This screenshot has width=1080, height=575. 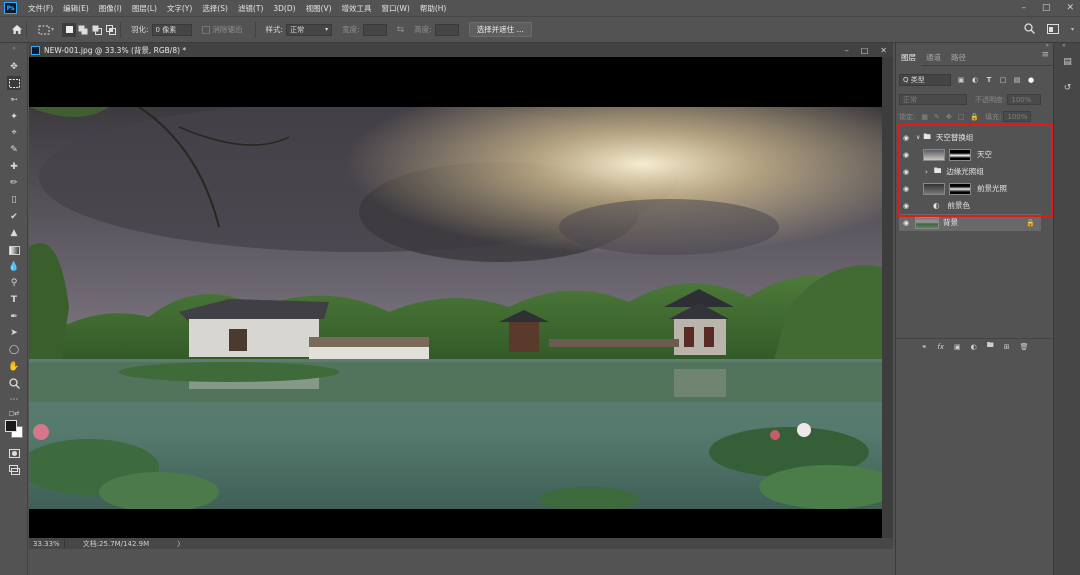 I want to click on history-panel-icon: ↺, so click(x=1067, y=87).